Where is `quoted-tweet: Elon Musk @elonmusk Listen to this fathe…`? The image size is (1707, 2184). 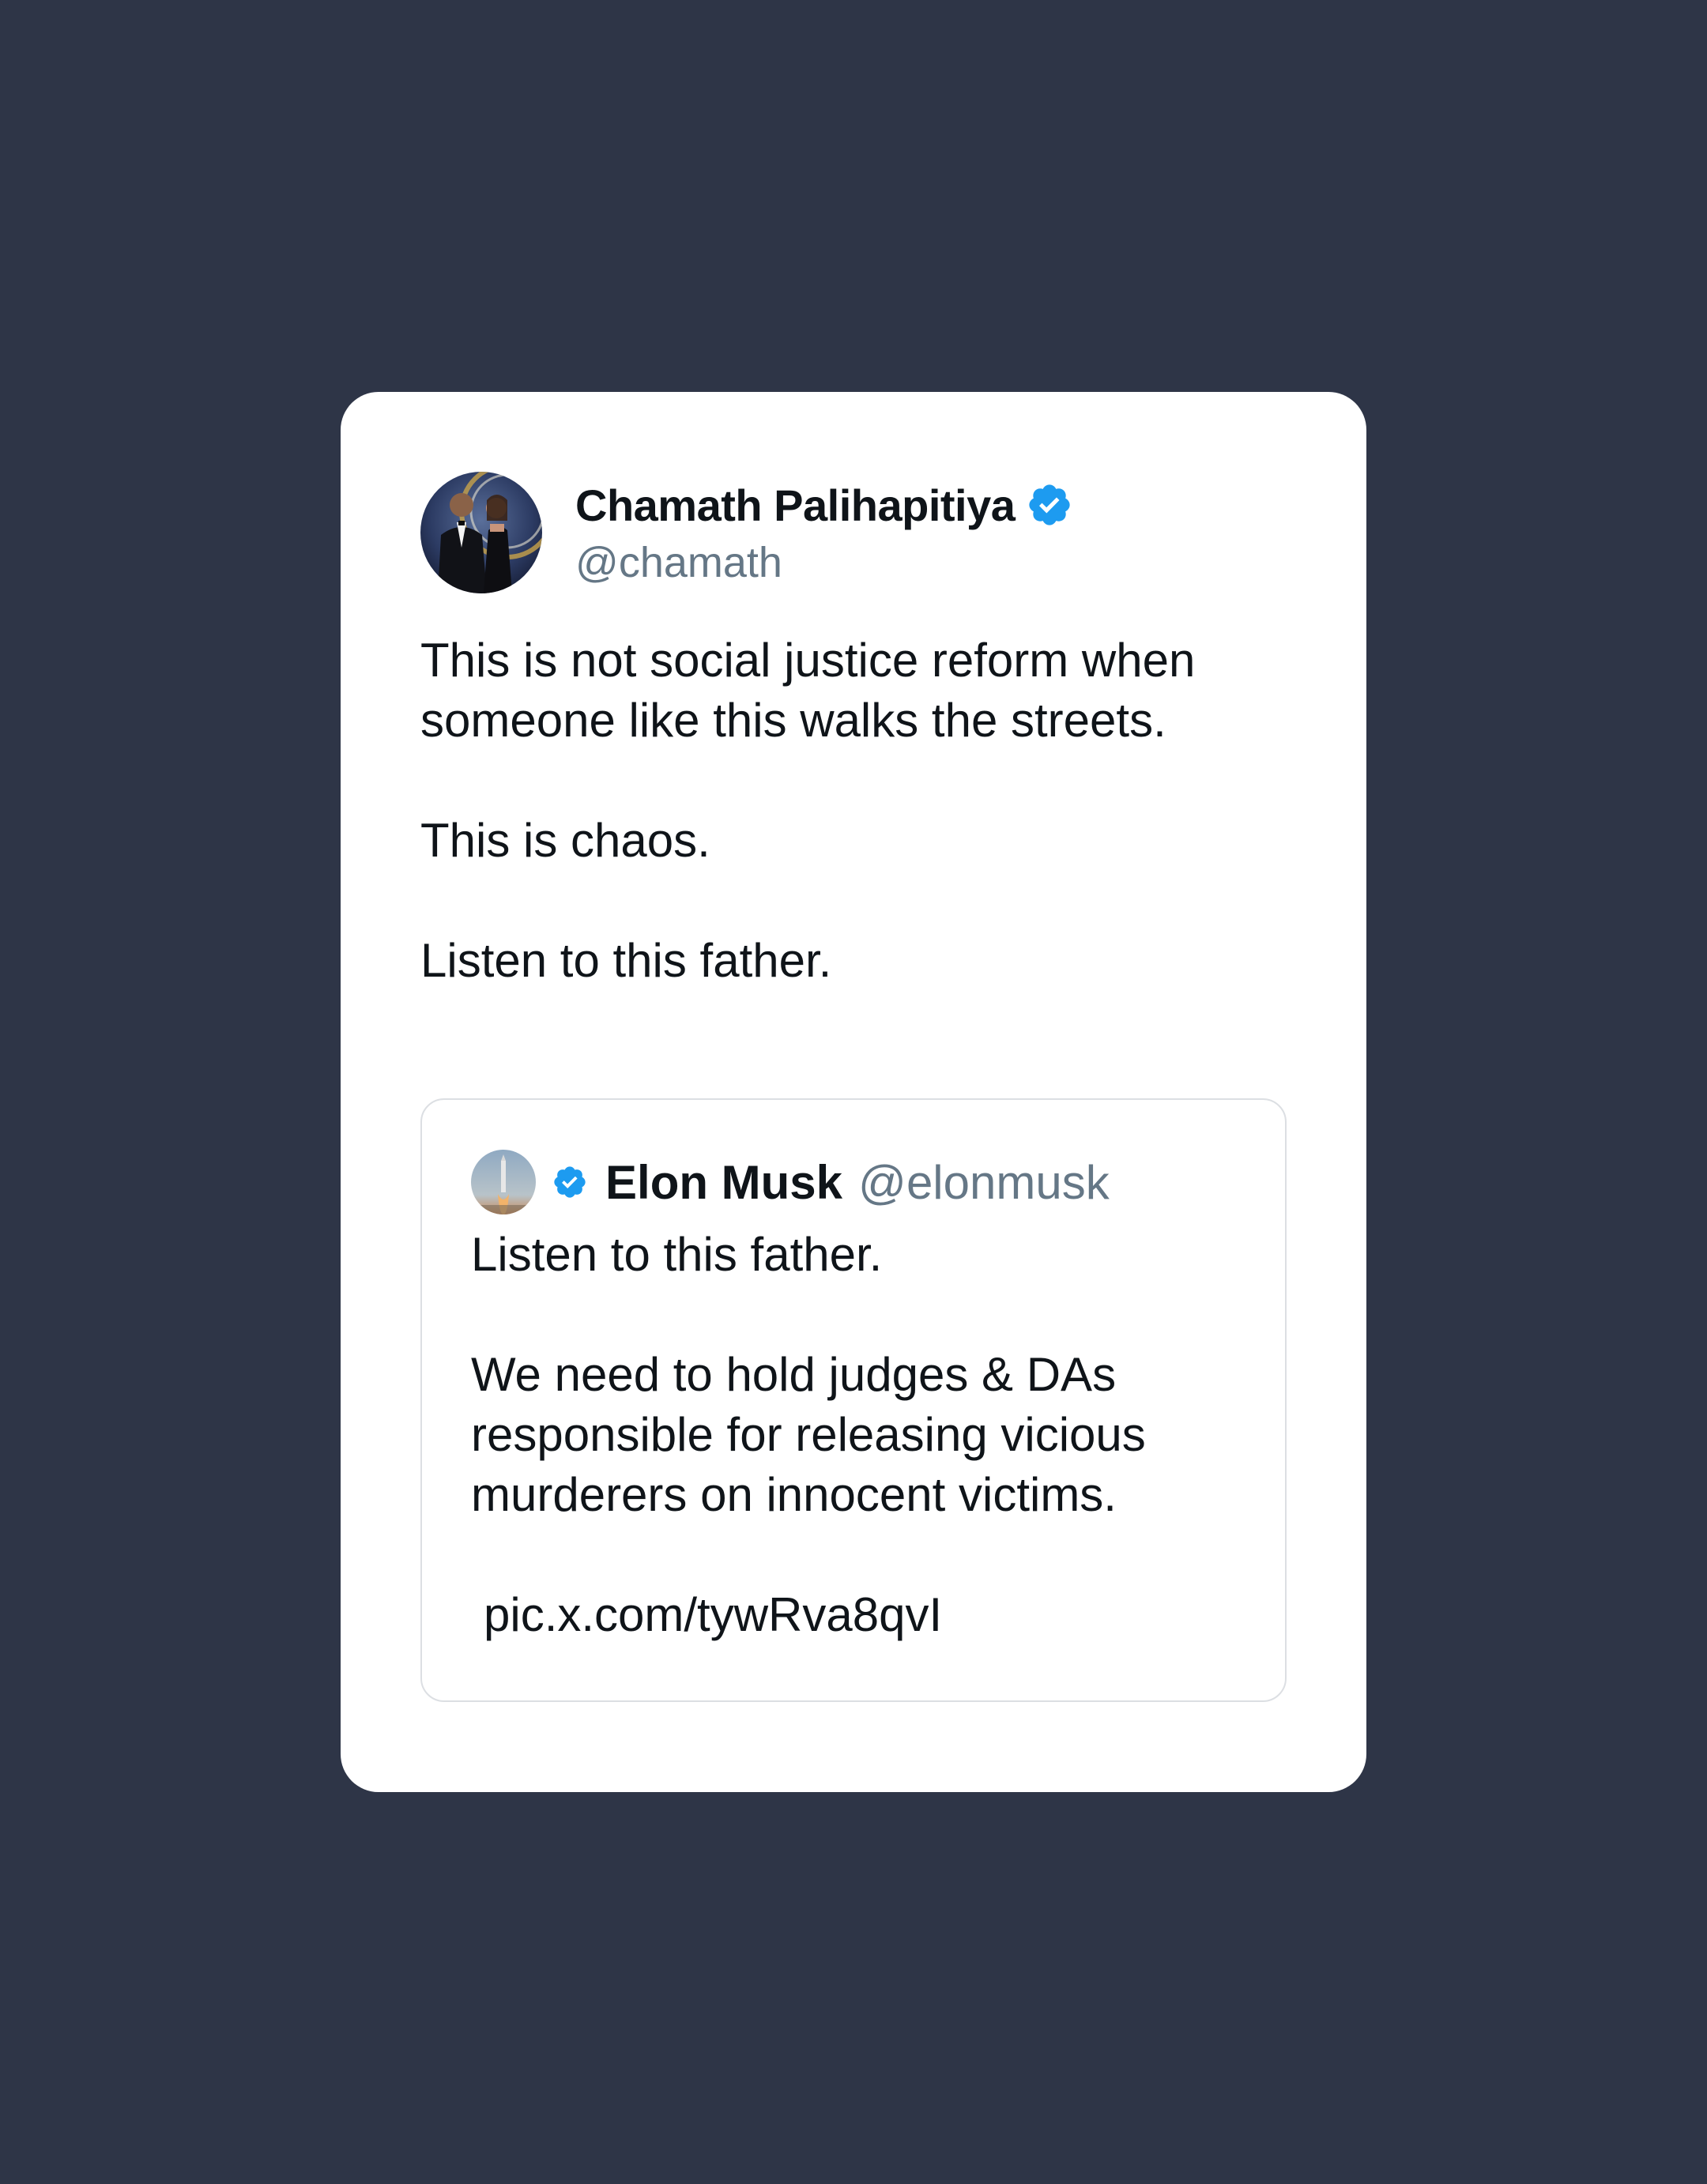
quoted-tweet: Elon Musk @elonmusk Listen to this fathe… is located at coordinates (853, 1400).